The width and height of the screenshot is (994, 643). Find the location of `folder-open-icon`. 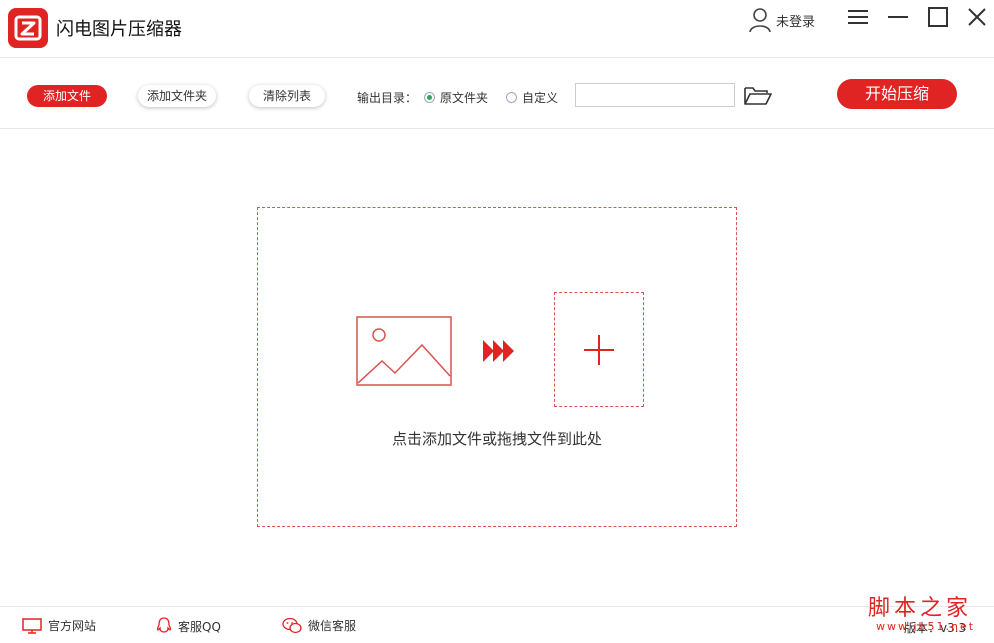

folder-open-icon is located at coordinates (758, 96).